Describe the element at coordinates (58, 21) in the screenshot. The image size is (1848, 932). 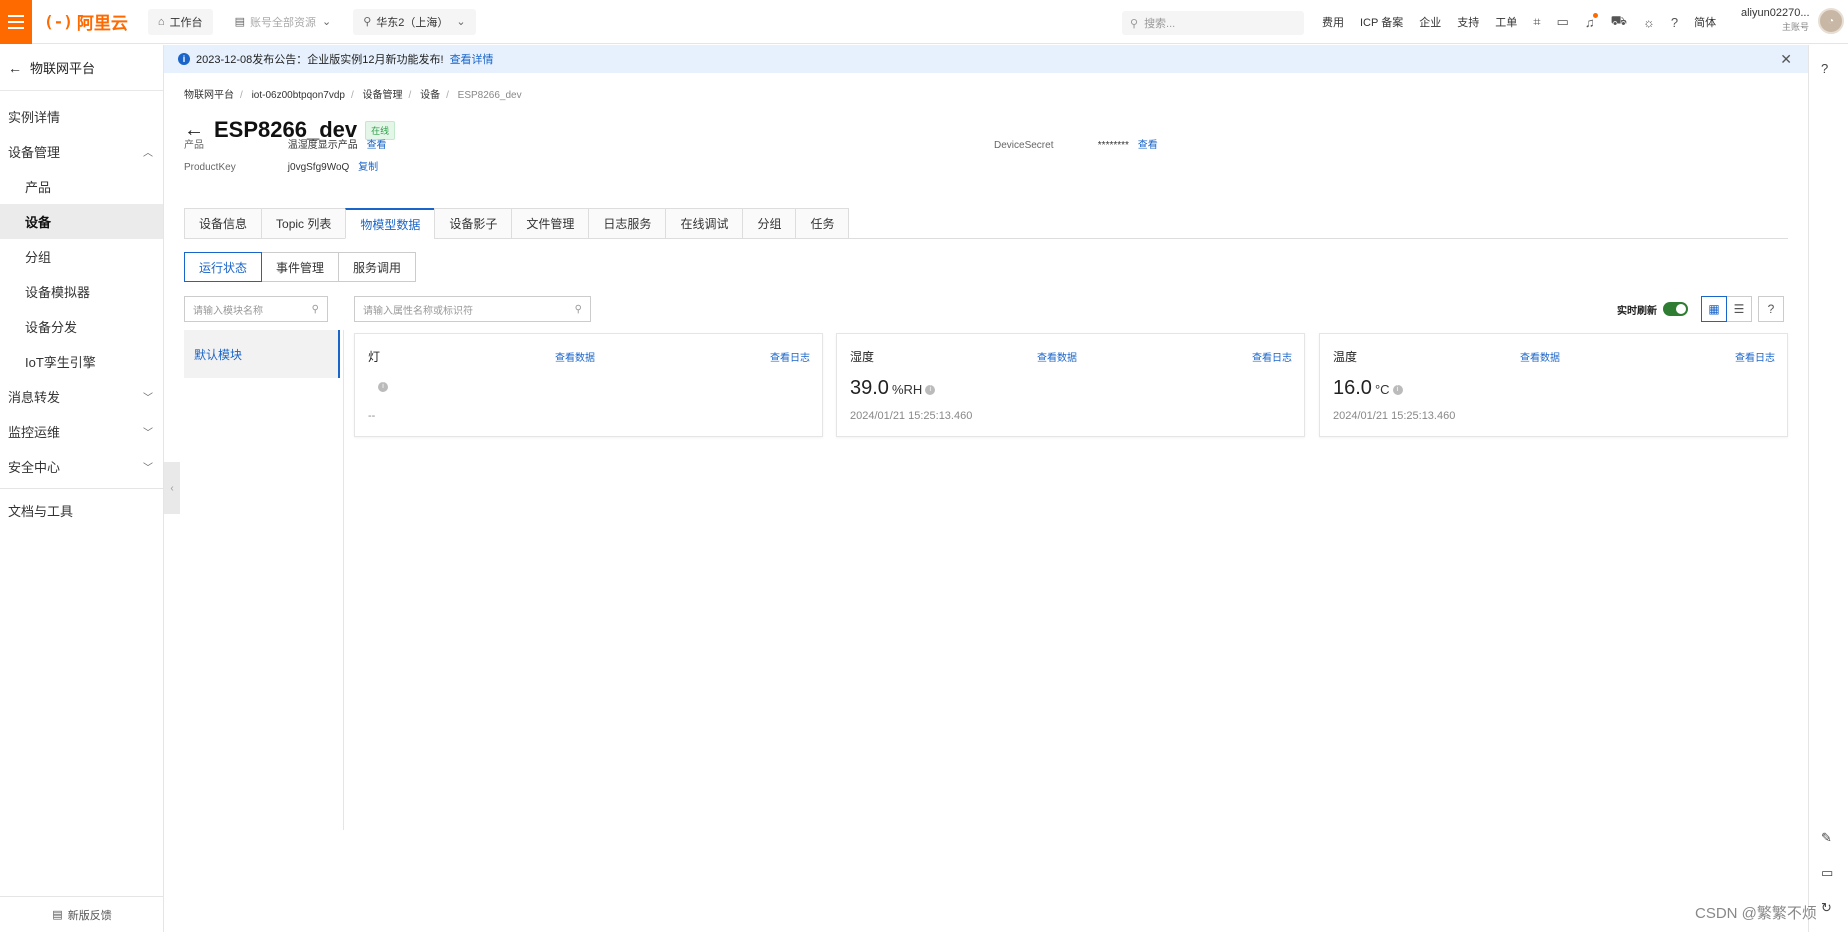
I see `aliyun-logo-mark: (-)` at that location.